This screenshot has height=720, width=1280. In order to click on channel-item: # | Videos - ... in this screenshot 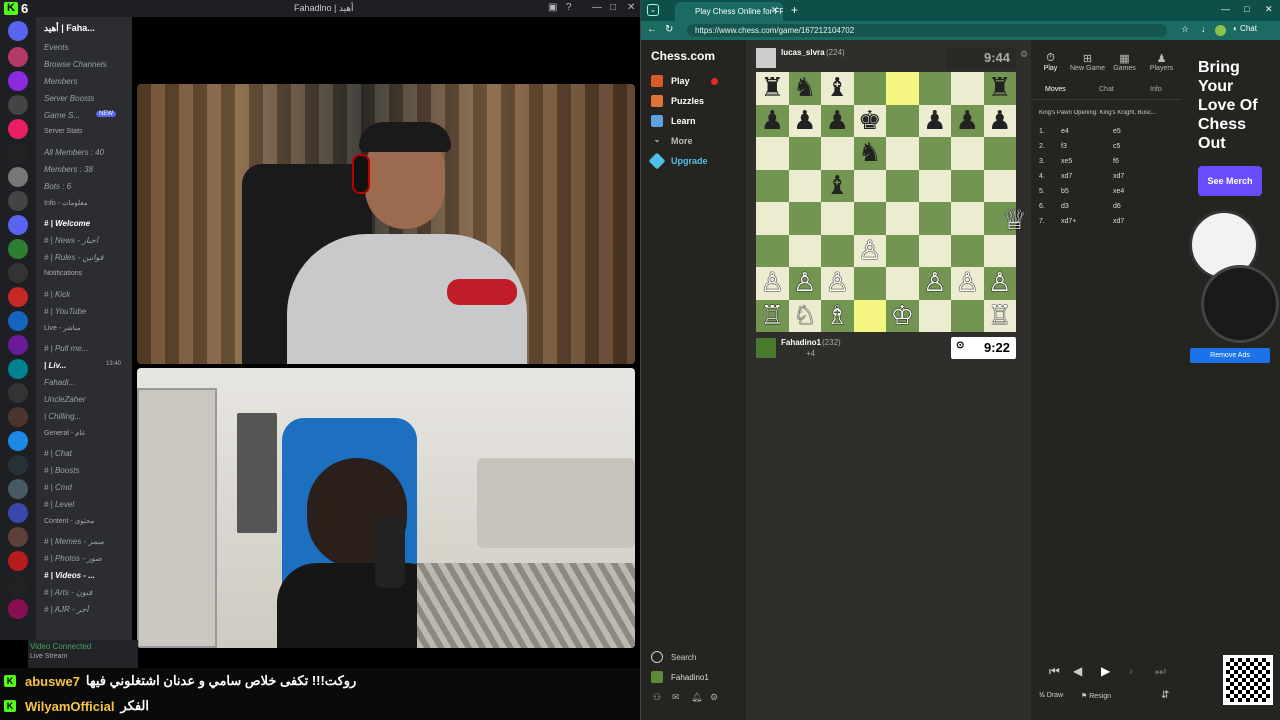, I will do `click(88, 575)`.